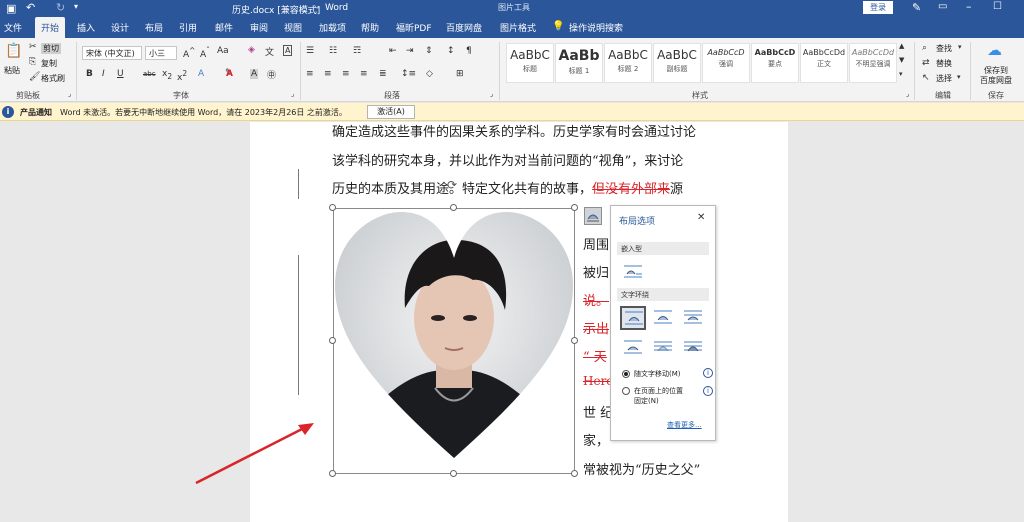 This screenshot has width=1024, height=522. What do you see at coordinates (901, 60) in the screenshot?
I see `styles-scroll-down-icon: ▼` at bounding box center [901, 60].